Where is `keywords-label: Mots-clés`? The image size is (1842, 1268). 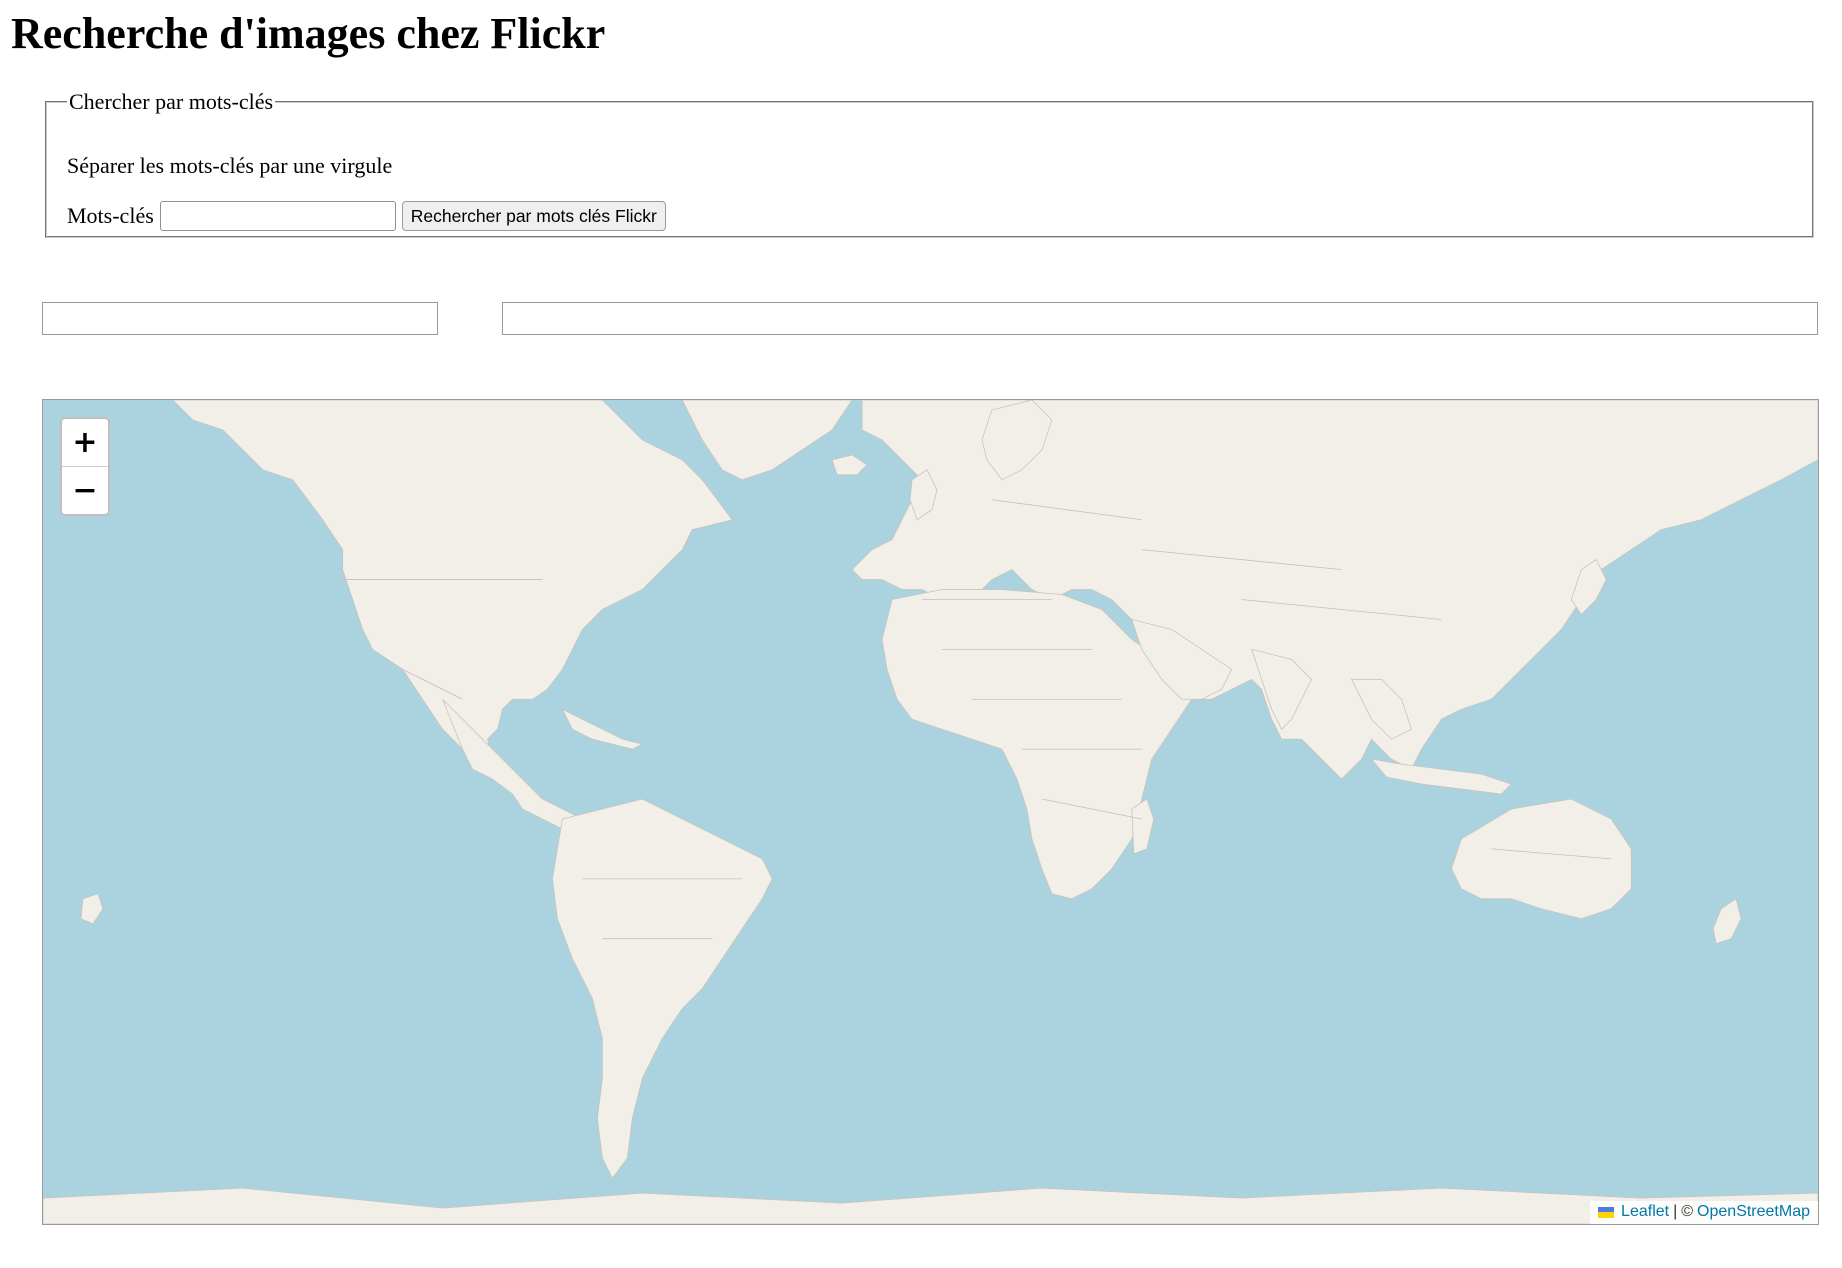 keywords-label: Mots-clés is located at coordinates (110, 215).